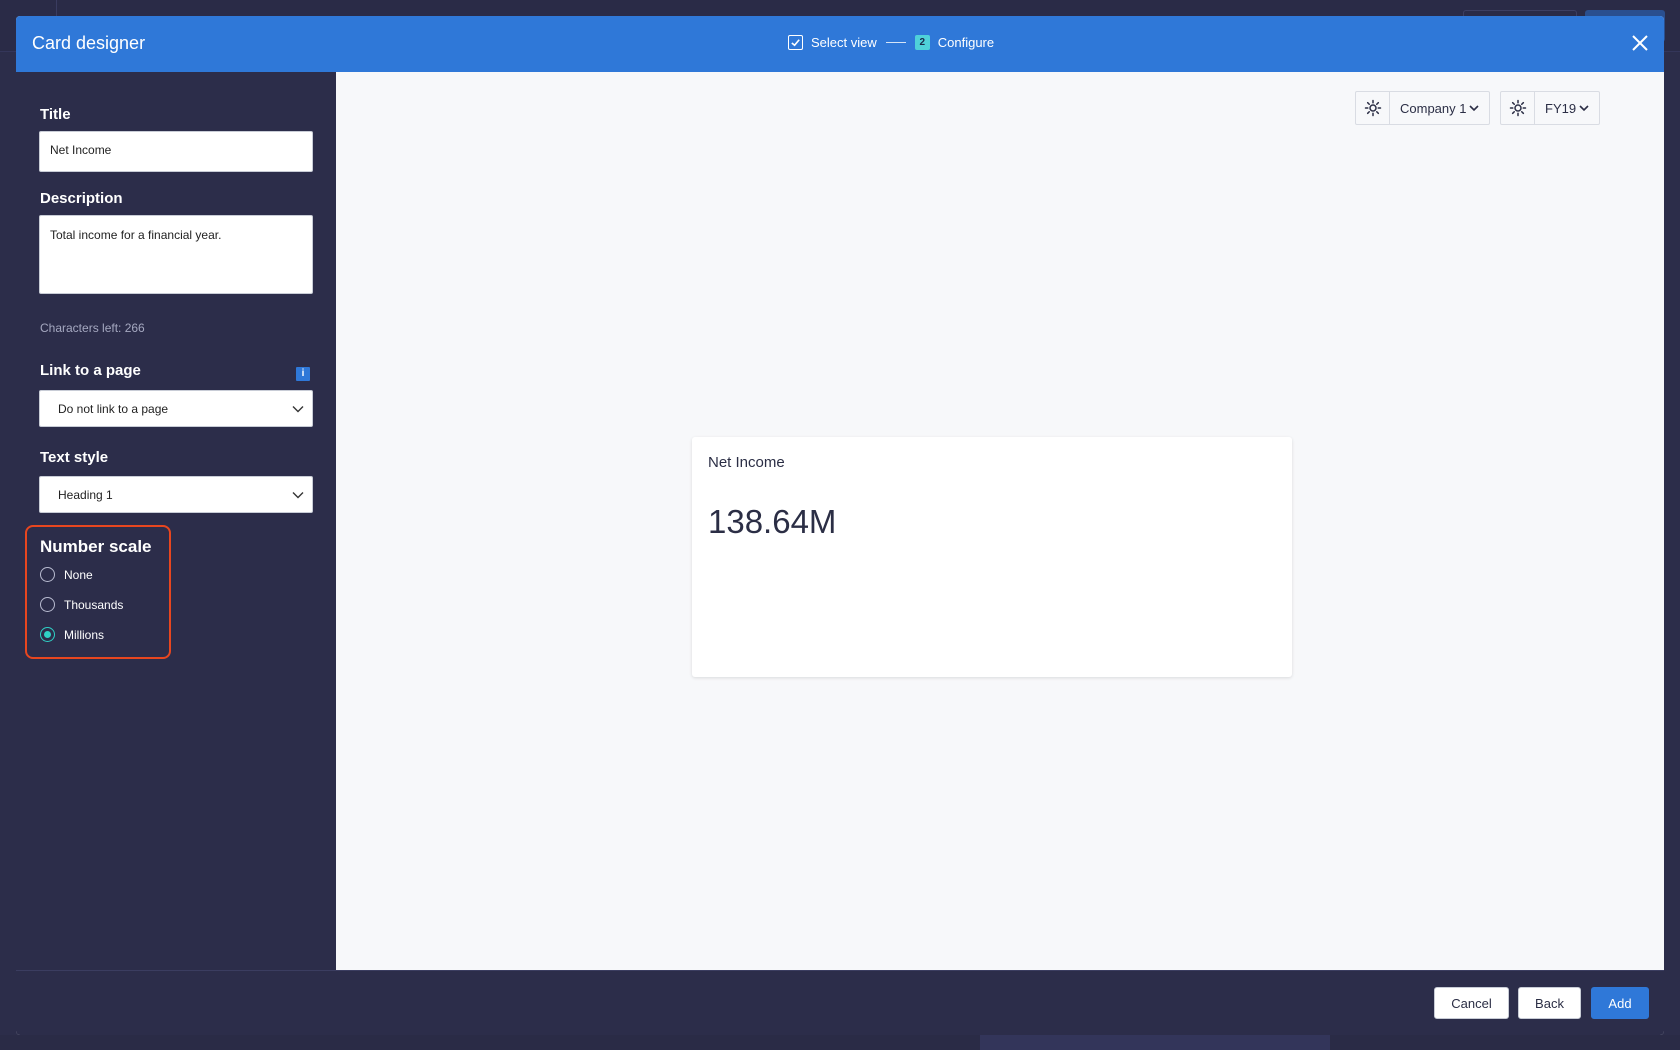 The width and height of the screenshot is (1680, 1050). Describe the element at coordinates (84, 634) in the screenshot. I see `radio-millions-label: Millions` at that location.